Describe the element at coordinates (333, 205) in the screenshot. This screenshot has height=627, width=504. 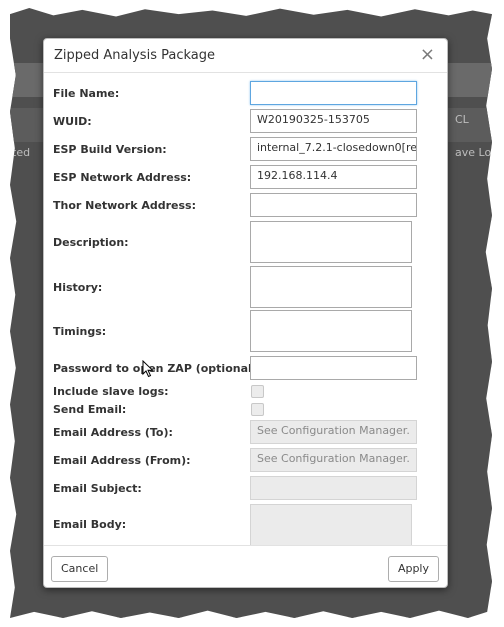
I see `thor-network-address-input` at that location.